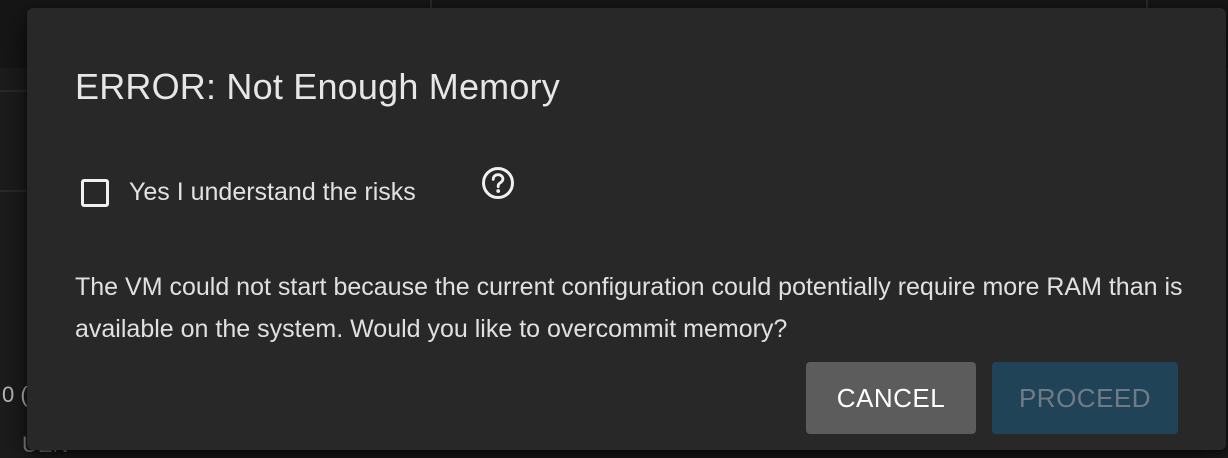 The image size is (1228, 458). I want to click on help-circle-icon-svg, so click(498, 183).